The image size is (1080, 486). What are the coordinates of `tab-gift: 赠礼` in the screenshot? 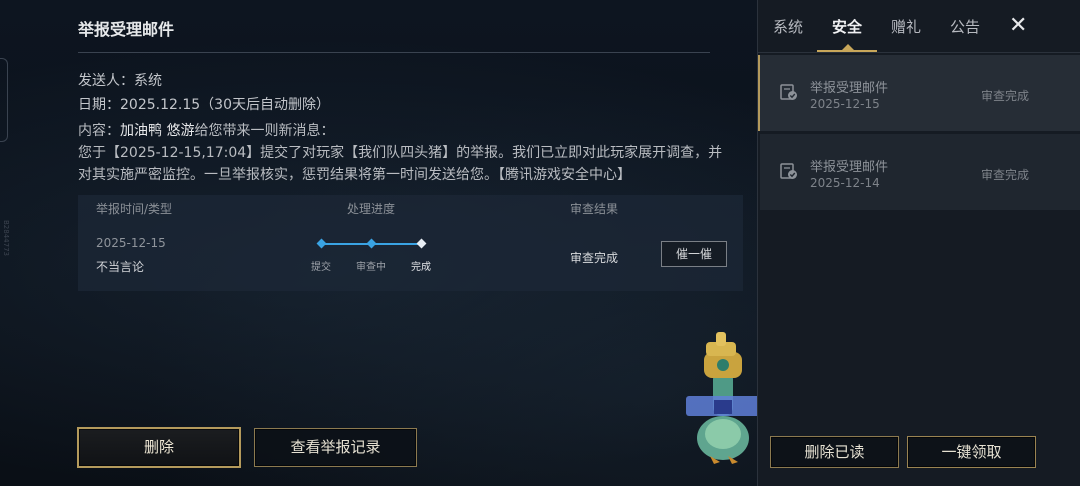 It's located at (906, 26).